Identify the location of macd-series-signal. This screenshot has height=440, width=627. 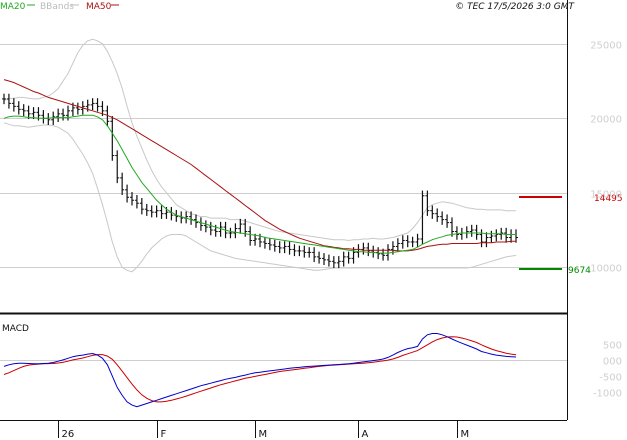
(260, 369).